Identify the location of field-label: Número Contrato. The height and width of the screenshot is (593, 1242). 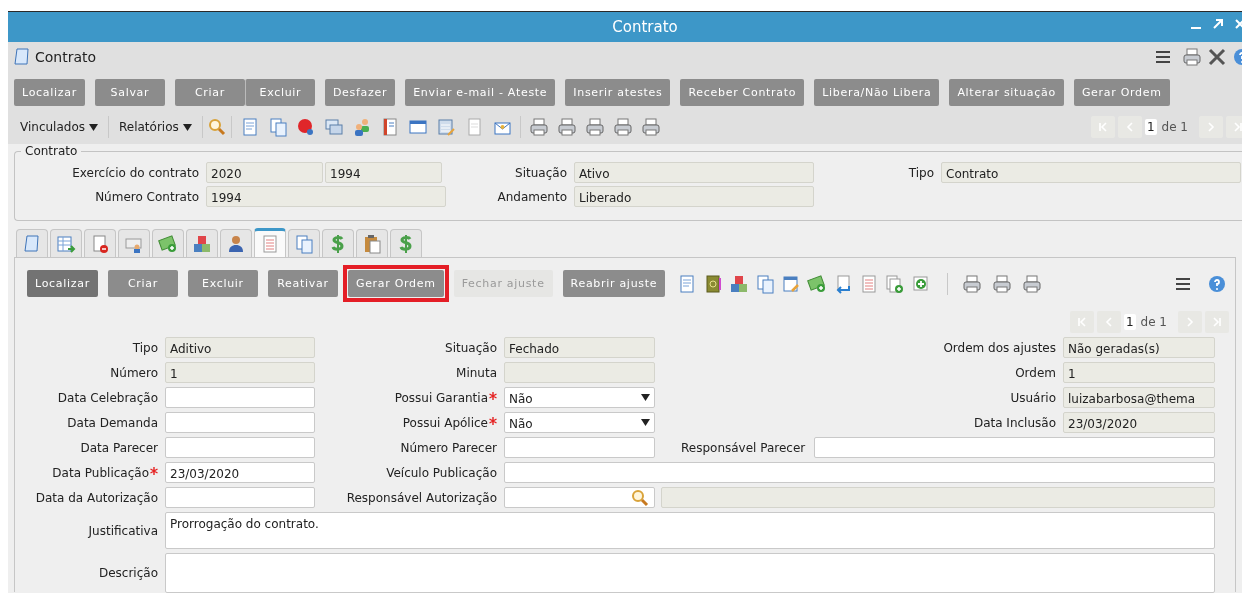
(147, 196).